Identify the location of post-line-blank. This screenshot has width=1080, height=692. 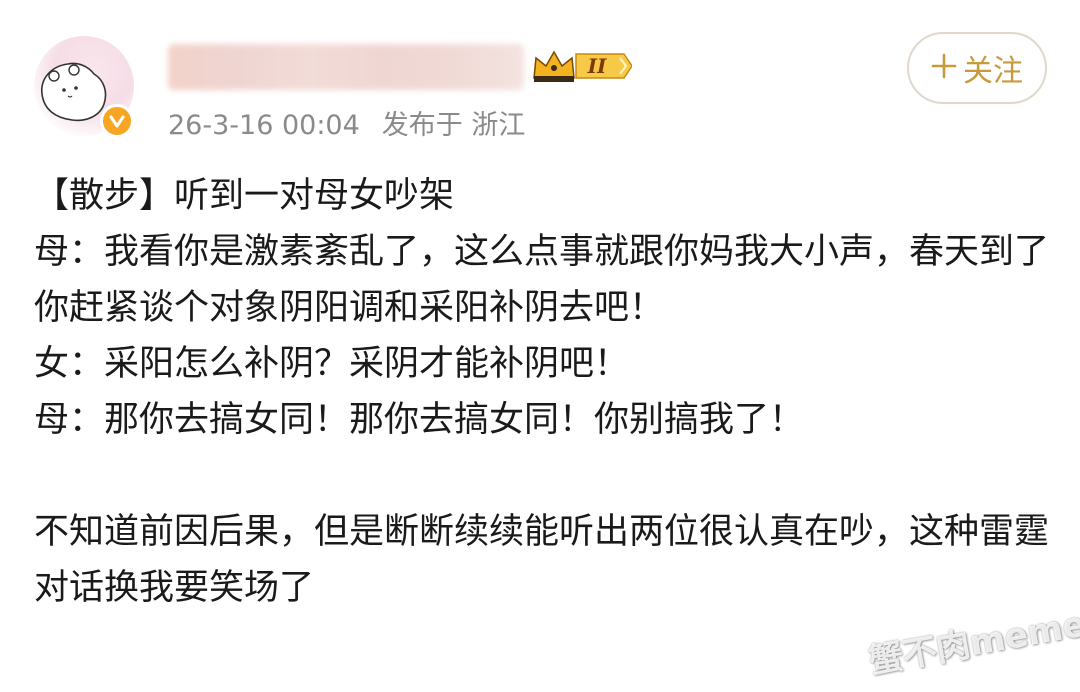
(541, 476).